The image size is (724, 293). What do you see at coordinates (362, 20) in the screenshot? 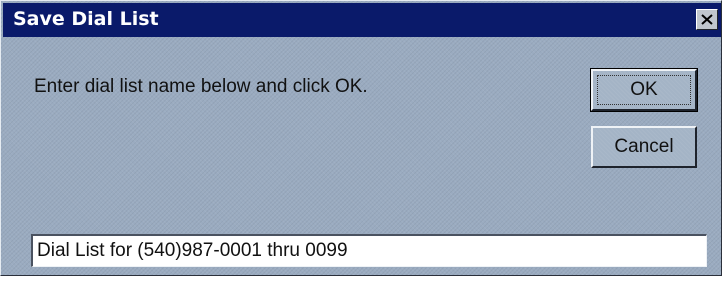
I see `title-bar: Save Dial List` at bounding box center [362, 20].